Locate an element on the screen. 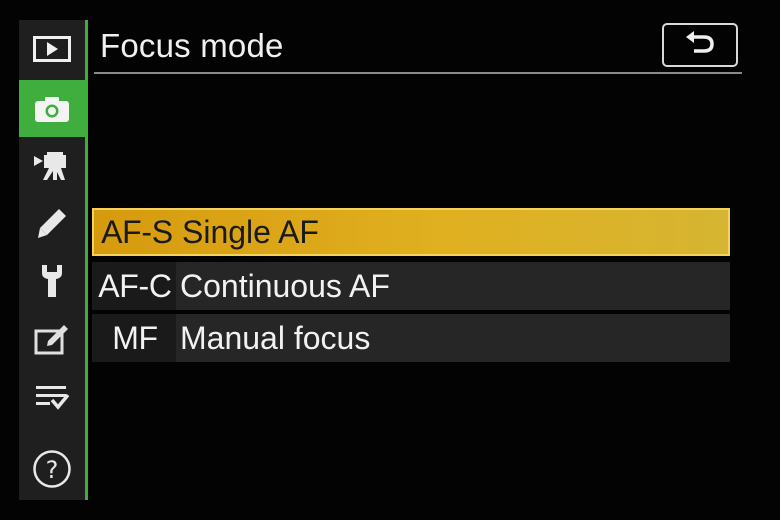  wrench-icon is located at coordinates (52, 281).